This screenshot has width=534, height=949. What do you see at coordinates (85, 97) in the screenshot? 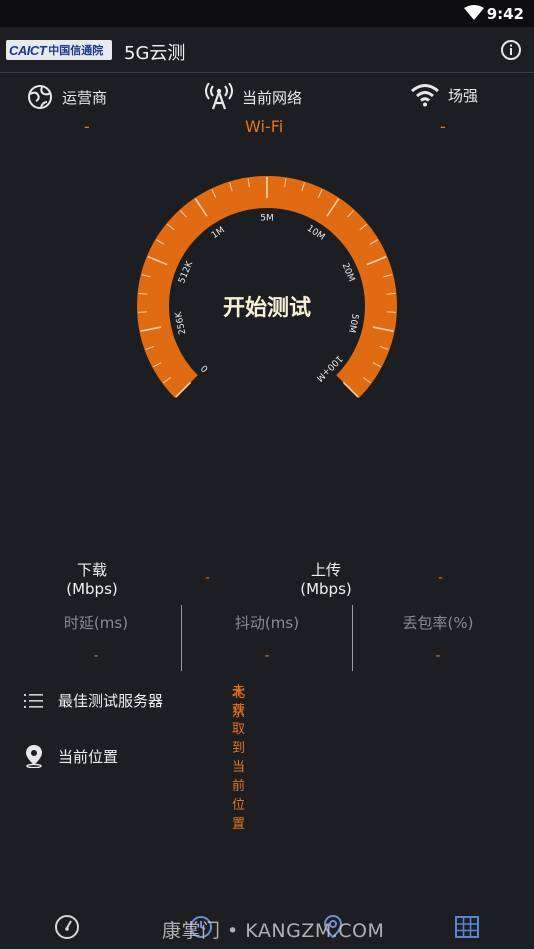
I see `carrier-label: 运营商` at bounding box center [85, 97].